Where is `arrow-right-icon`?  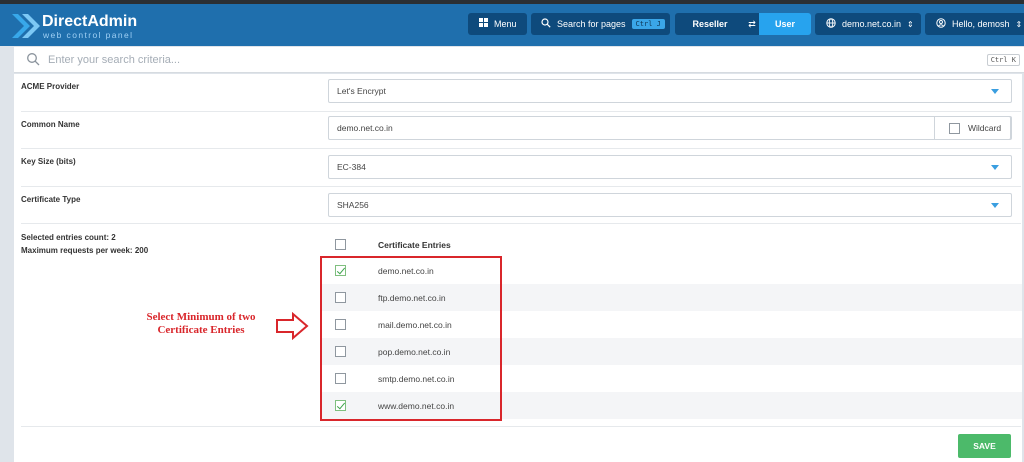
arrow-right-icon is located at coordinates (292, 326).